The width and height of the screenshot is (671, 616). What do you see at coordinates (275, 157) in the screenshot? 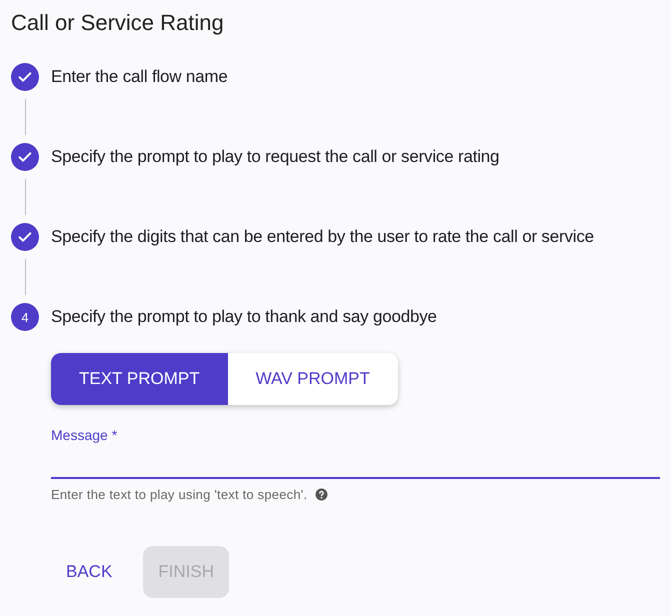
I see `step-label: Specify the prompt to play to request the call or service rating` at bounding box center [275, 157].